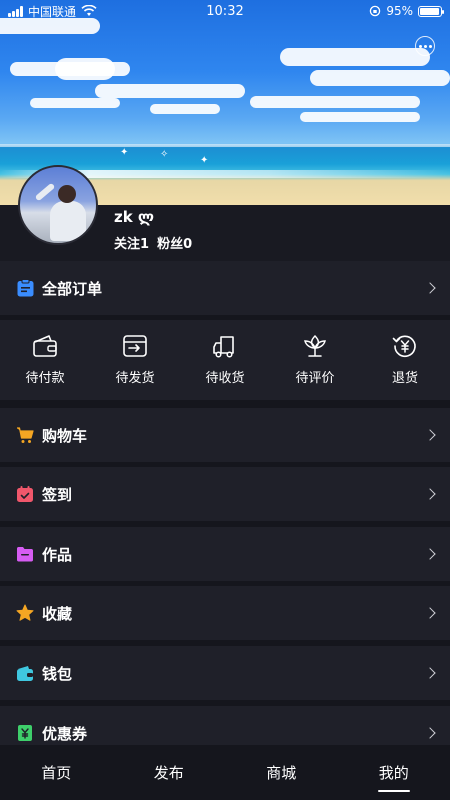  I want to click on username: zk ლ, so click(134, 217).